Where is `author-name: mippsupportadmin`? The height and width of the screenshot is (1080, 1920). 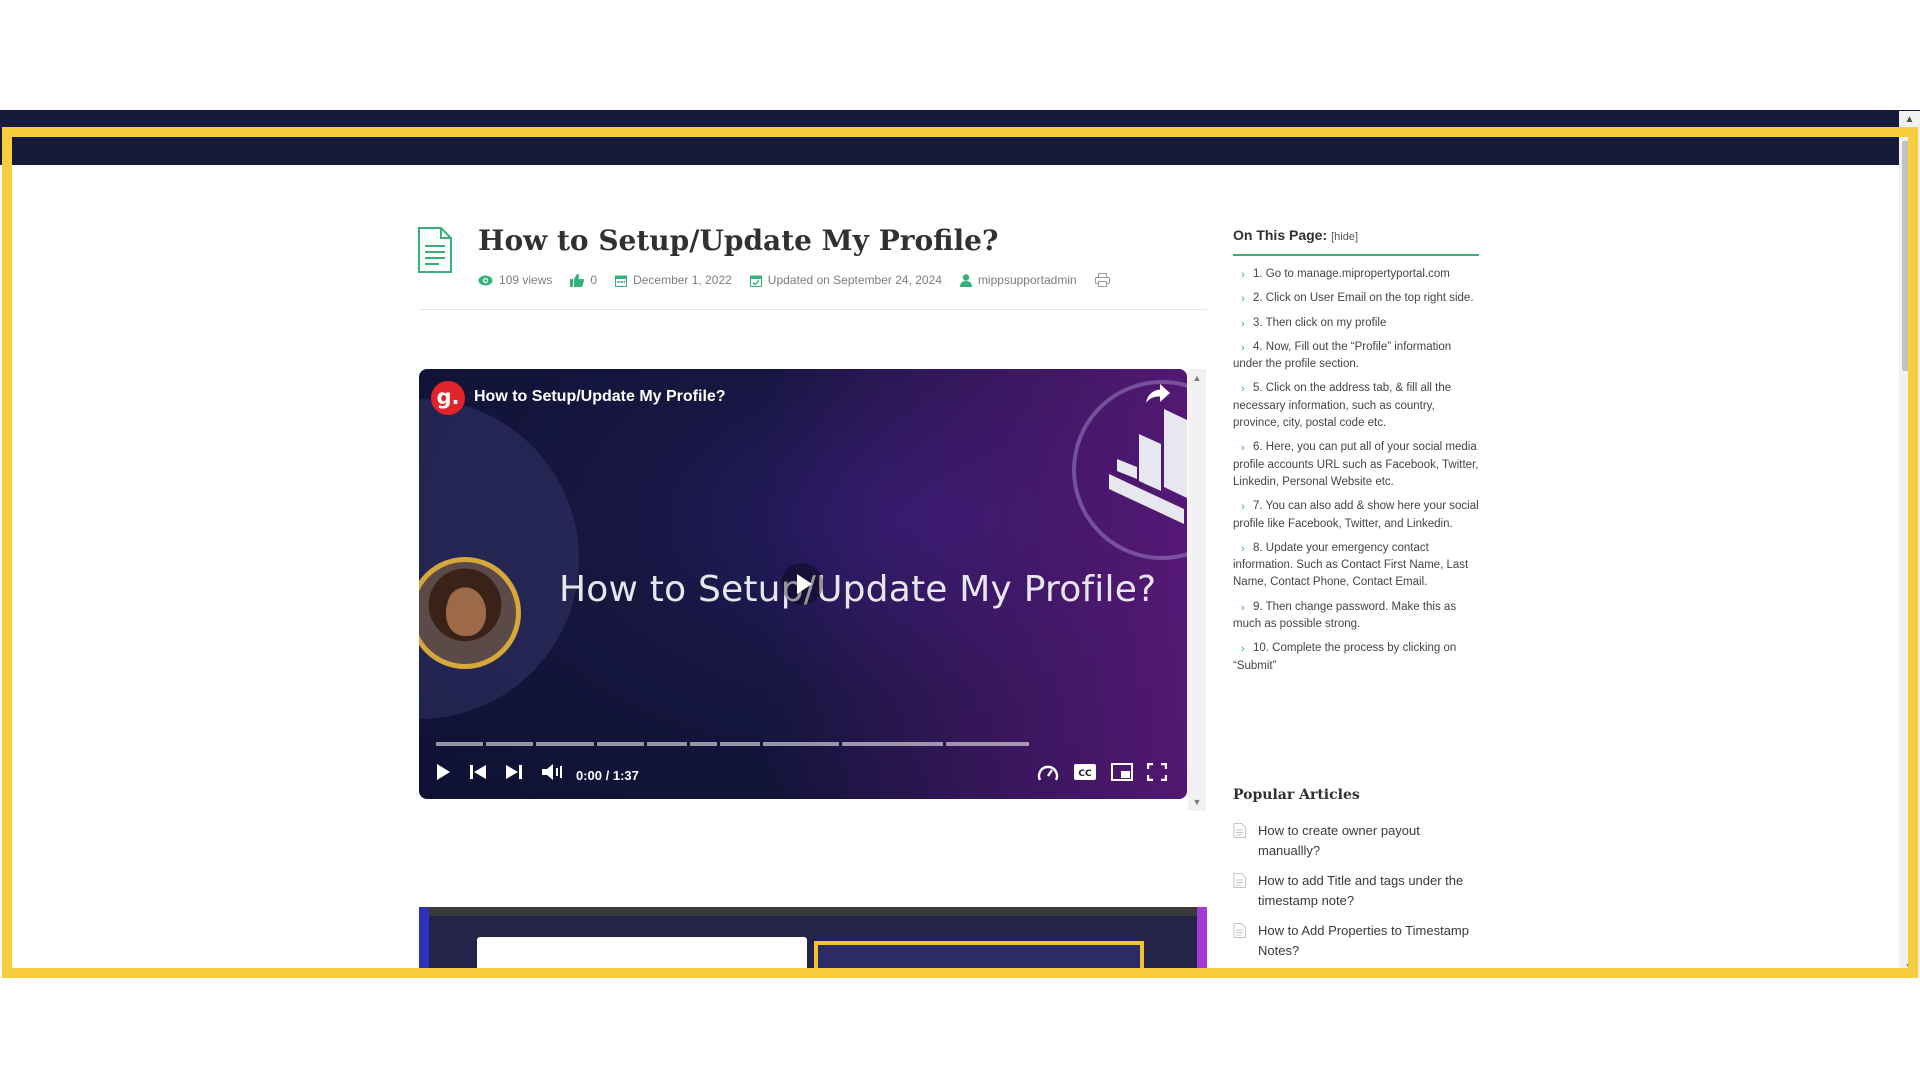
author-name: mippsupportadmin is located at coordinates (1027, 280).